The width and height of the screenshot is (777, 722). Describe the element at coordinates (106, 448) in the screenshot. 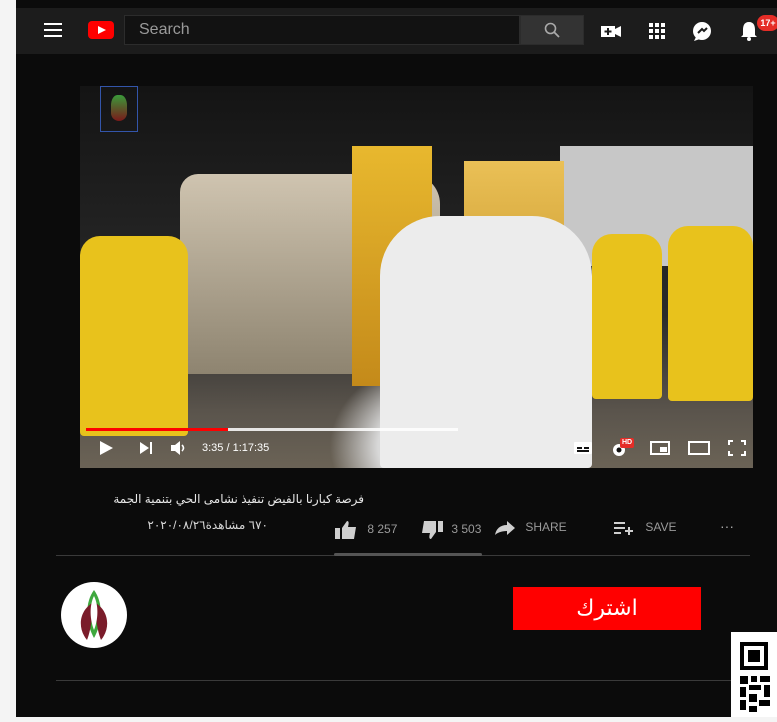

I see `play-icon` at that location.